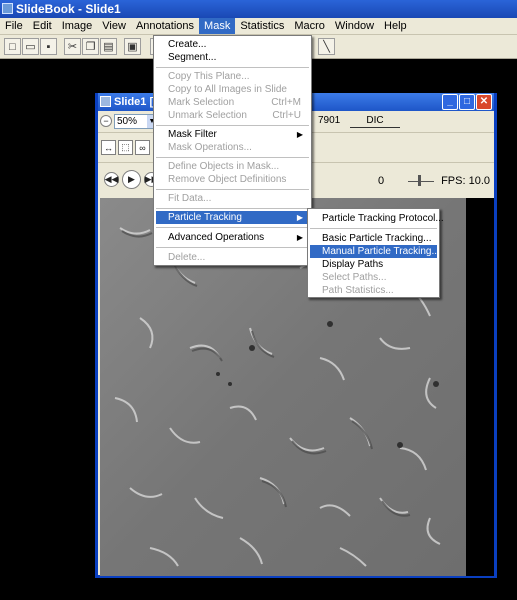  What do you see at coordinates (111, 179) in the screenshot?
I see `rewind-icon: ◀◀` at bounding box center [111, 179].